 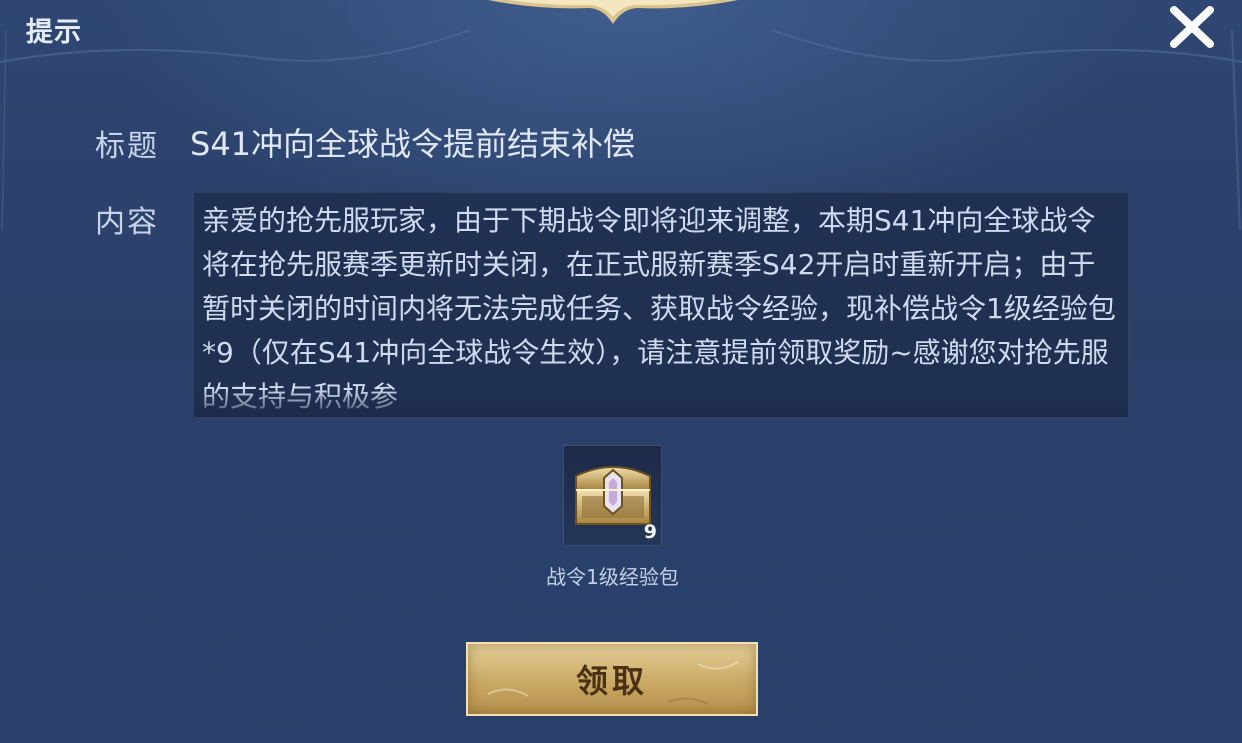 I want to click on claim-button-label: 领取, so click(x=611, y=681).